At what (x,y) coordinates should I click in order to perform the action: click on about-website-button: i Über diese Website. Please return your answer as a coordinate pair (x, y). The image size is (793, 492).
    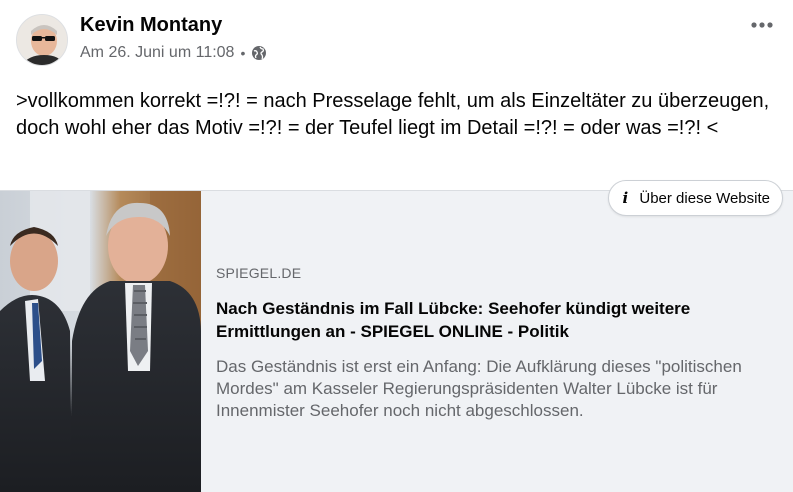
    Looking at the image, I should click on (695, 198).